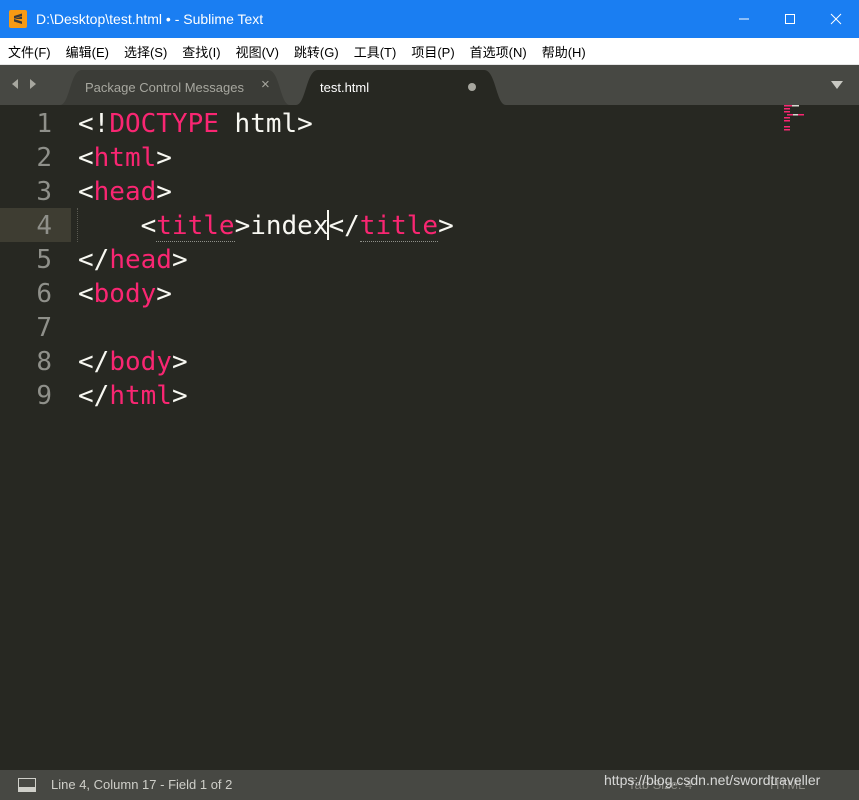  I want to click on code-text: <body>, so click(125, 294).